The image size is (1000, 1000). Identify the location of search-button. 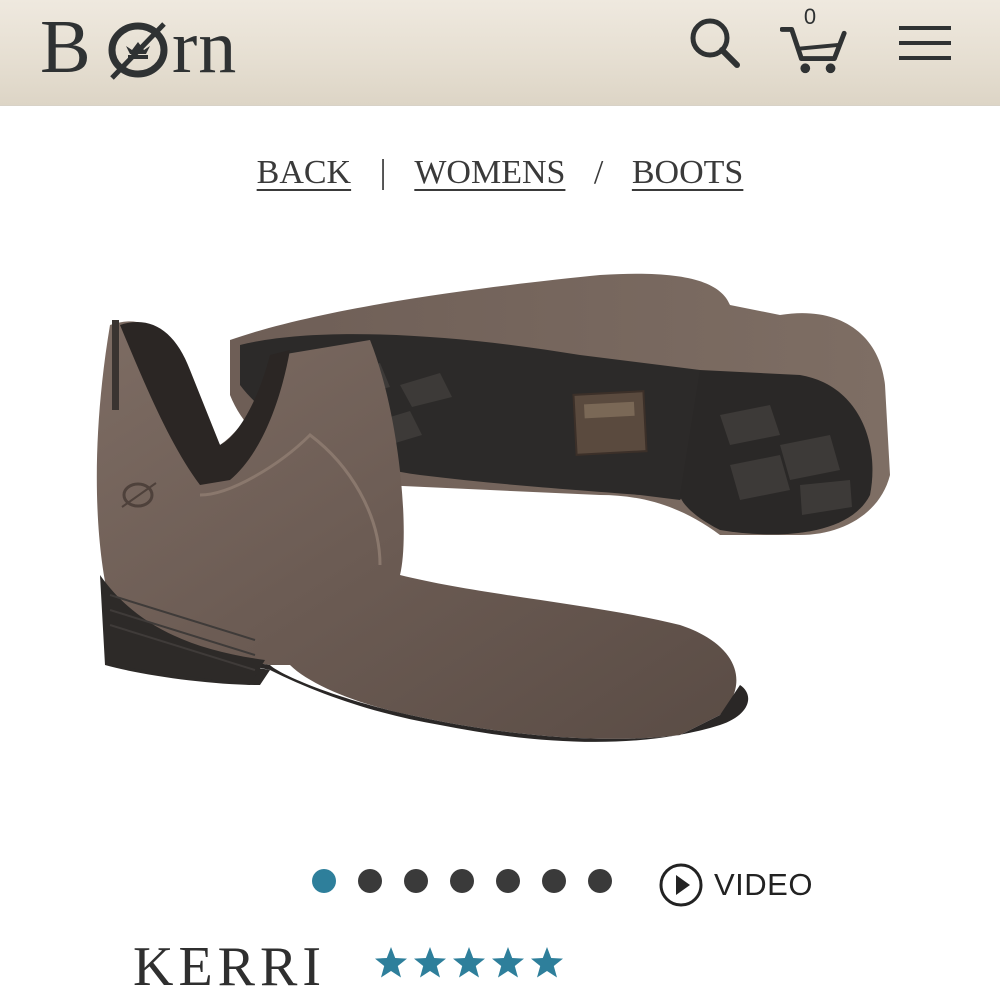
(715, 43).